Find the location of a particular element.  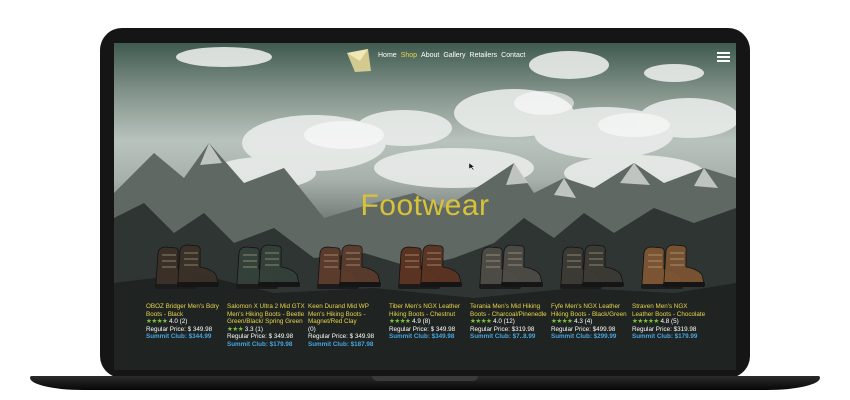

summit-club-price: Summit Club: $349.98 is located at coordinates (422, 337).